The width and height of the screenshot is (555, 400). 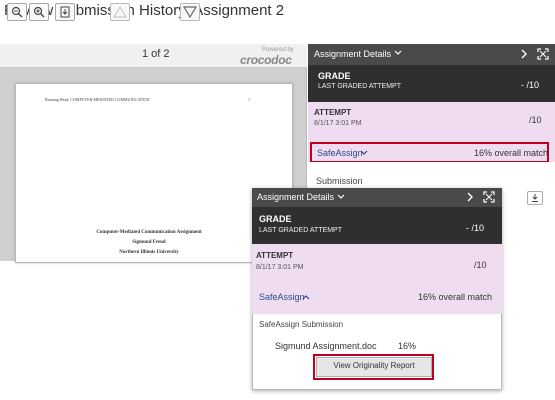 I want to click on popup-attempt-date: 8/1/17 3:01 PM, so click(x=280, y=267).